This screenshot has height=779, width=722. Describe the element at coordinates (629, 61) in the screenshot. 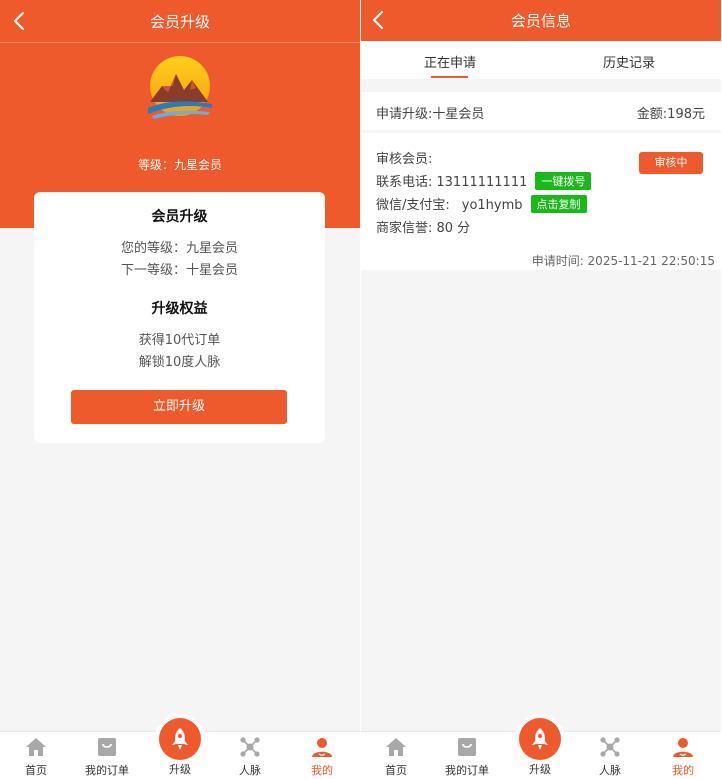

I see `tab-history: 历史记录` at that location.